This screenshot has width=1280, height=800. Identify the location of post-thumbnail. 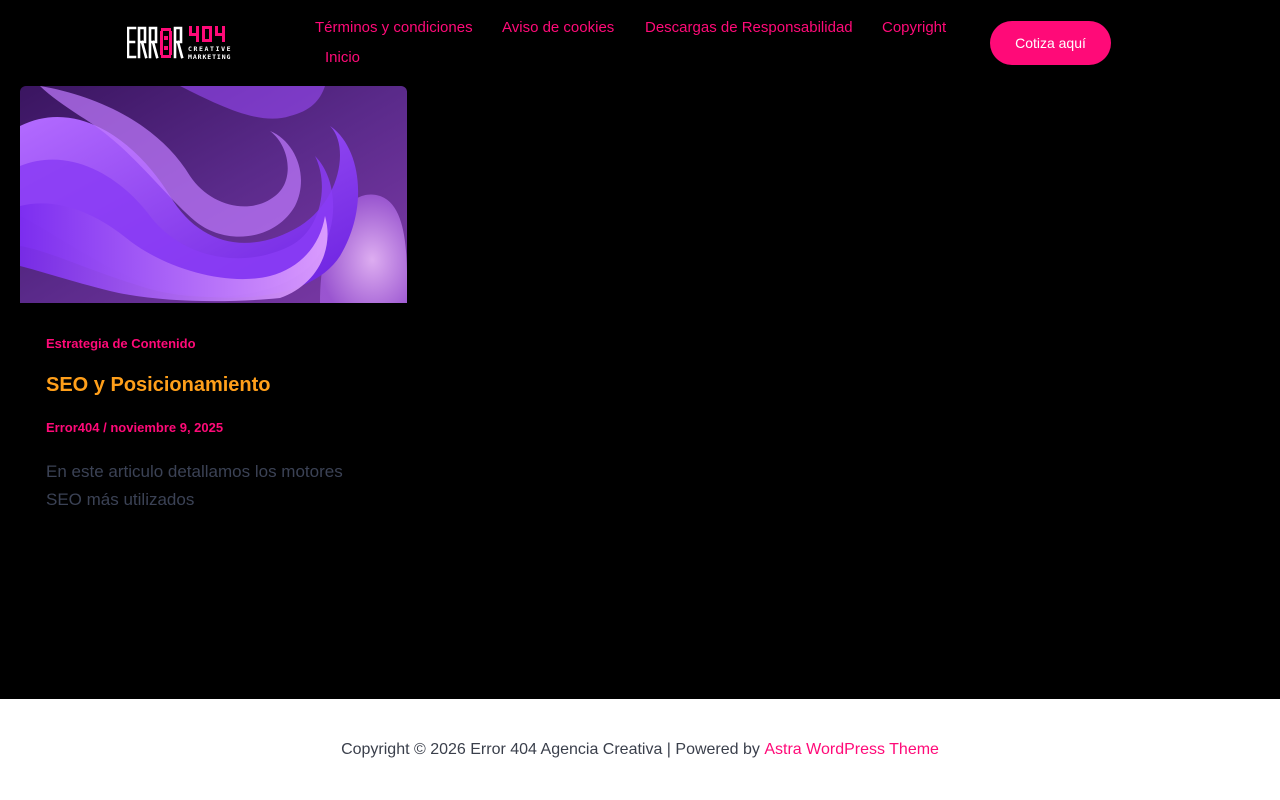
(213, 194).